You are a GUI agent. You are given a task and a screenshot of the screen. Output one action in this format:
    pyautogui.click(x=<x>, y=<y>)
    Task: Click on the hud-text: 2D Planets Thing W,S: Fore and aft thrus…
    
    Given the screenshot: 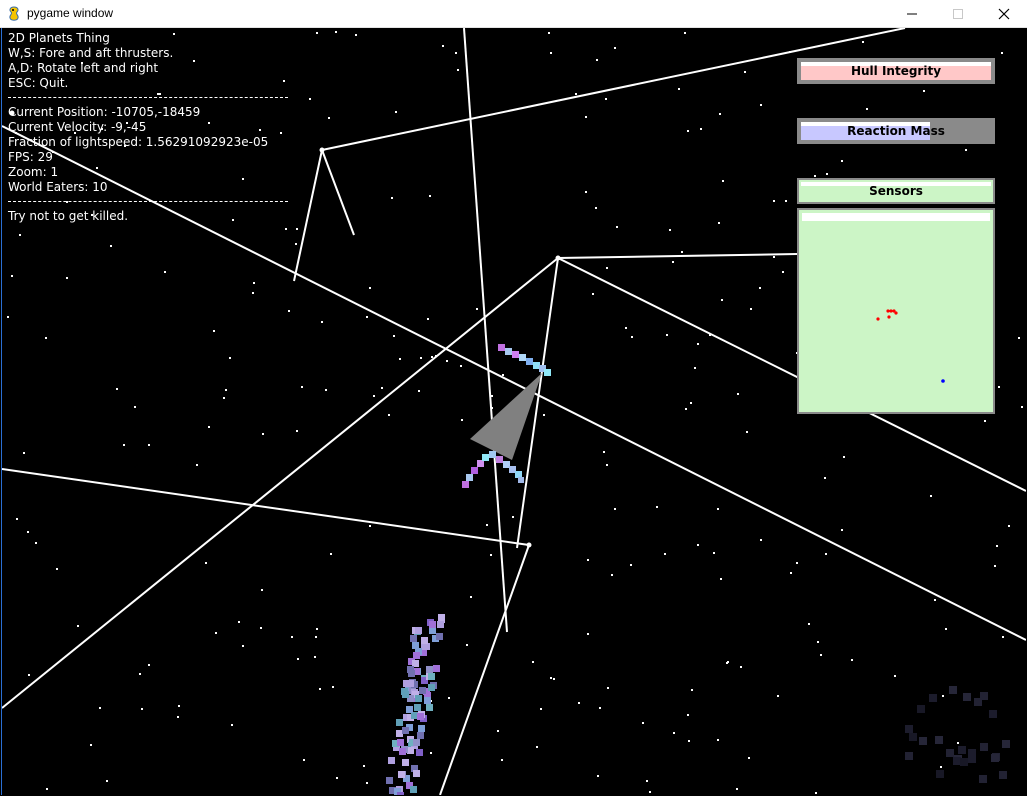 What is the action you would take?
    pyautogui.click(x=148, y=127)
    